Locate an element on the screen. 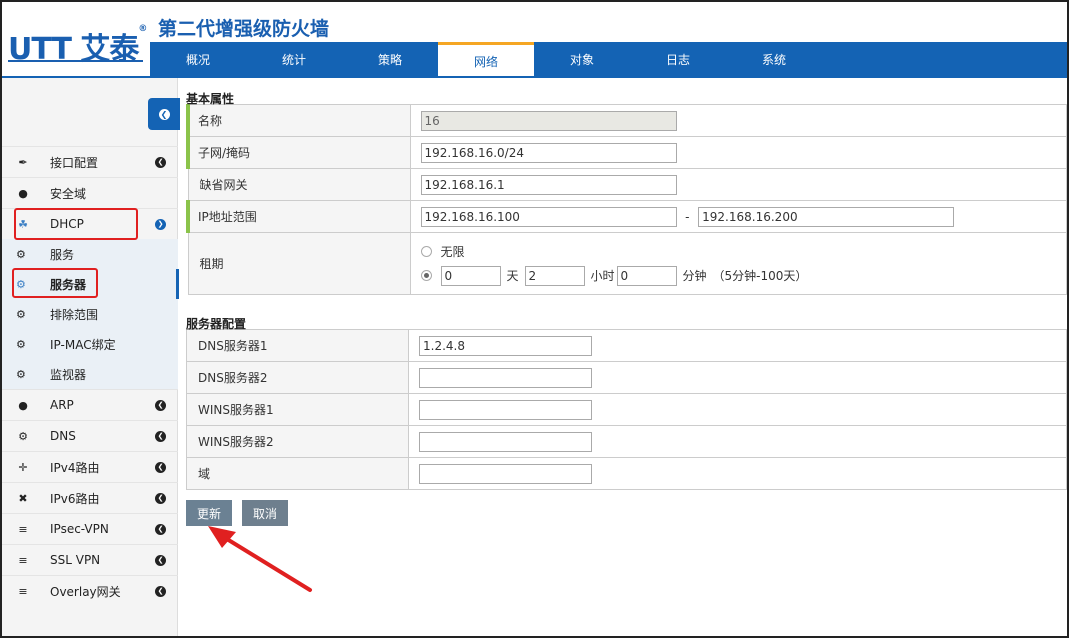 The height and width of the screenshot is (638, 1069). ip-range-label: IP地址范围 is located at coordinates (298, 216).